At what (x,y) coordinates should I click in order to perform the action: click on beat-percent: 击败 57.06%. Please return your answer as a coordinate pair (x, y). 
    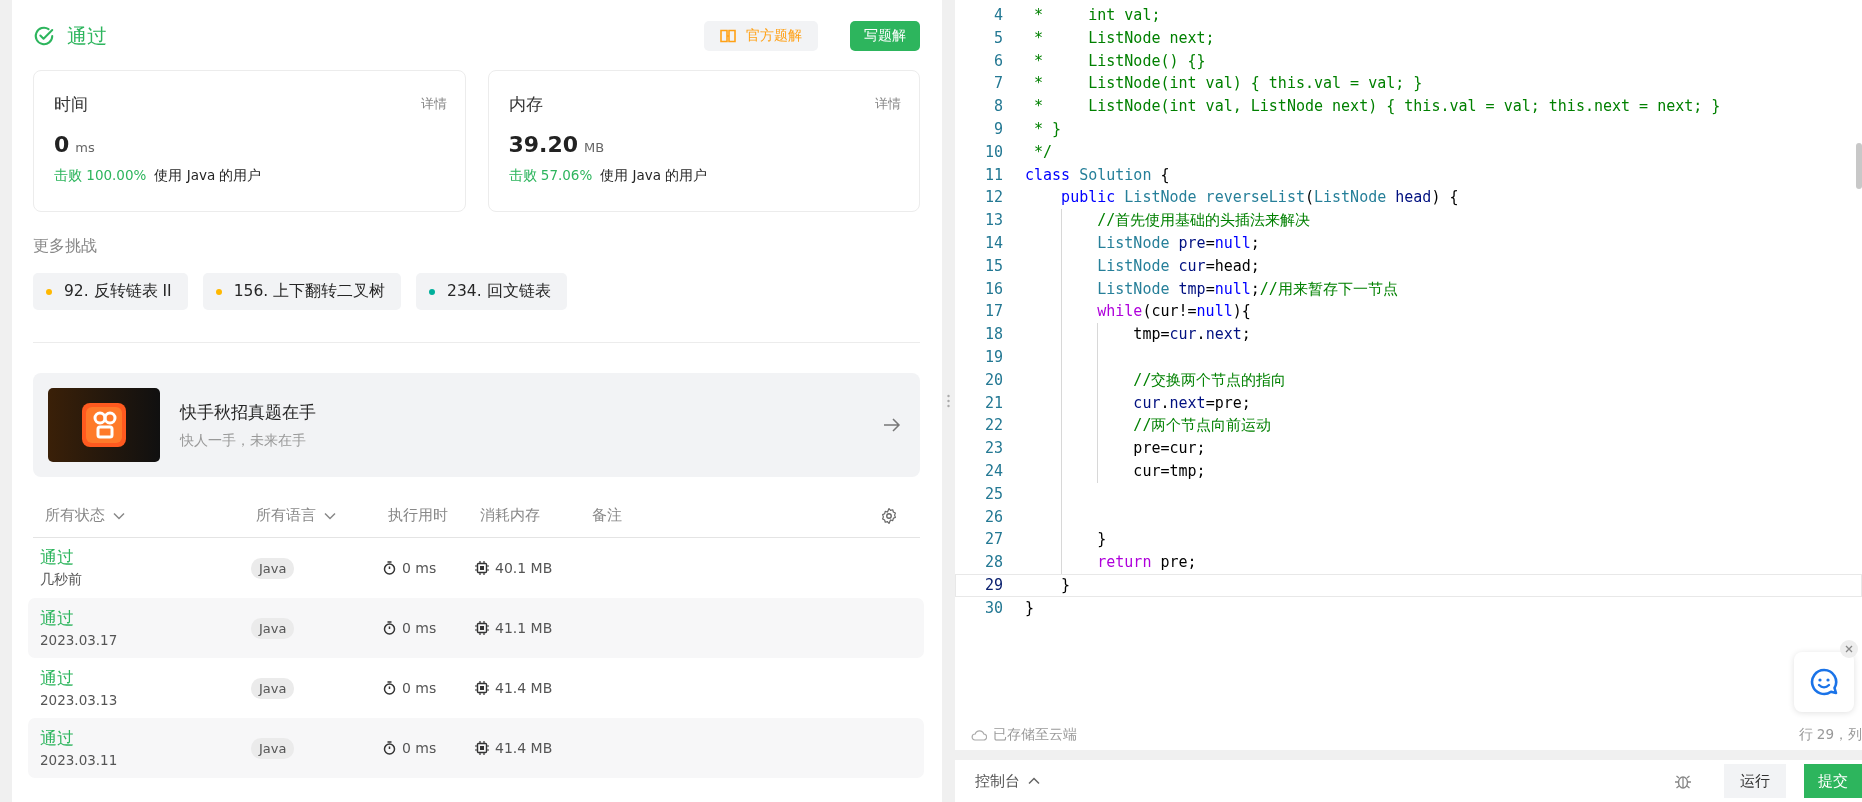
    Looking at the image, I should click on (550, 176).